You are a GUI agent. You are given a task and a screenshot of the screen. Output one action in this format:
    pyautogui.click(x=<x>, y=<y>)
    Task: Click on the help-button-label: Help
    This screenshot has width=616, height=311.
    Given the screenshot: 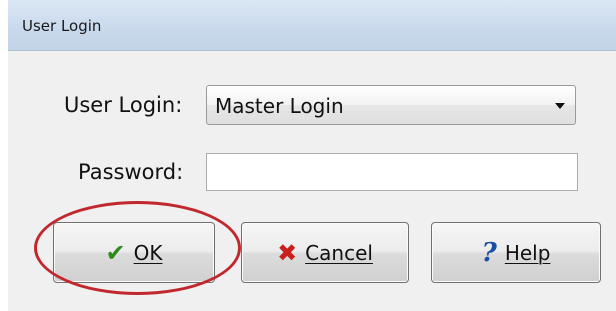 What is the action you would take?
    pyautogui.click(x=527, y=252)
    